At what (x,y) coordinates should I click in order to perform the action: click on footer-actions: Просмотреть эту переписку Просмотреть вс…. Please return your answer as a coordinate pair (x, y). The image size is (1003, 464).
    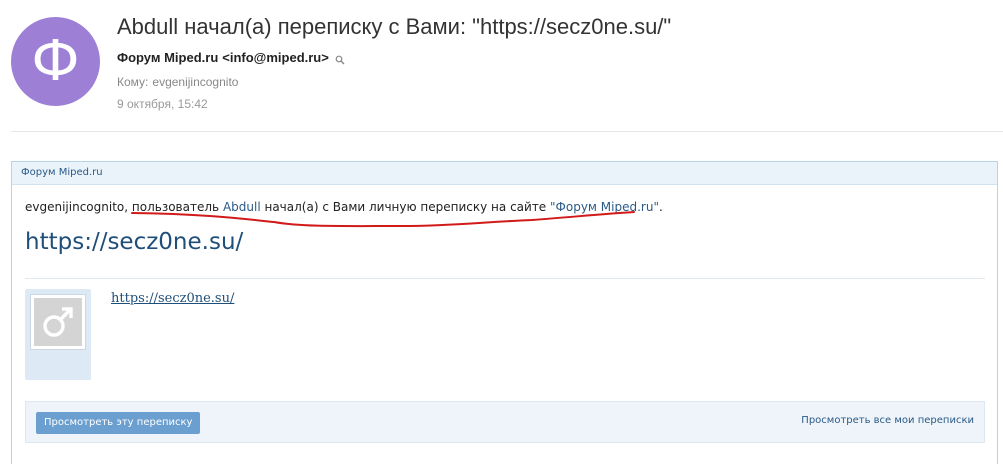
    Looking at the image, I should click on (505, 422).